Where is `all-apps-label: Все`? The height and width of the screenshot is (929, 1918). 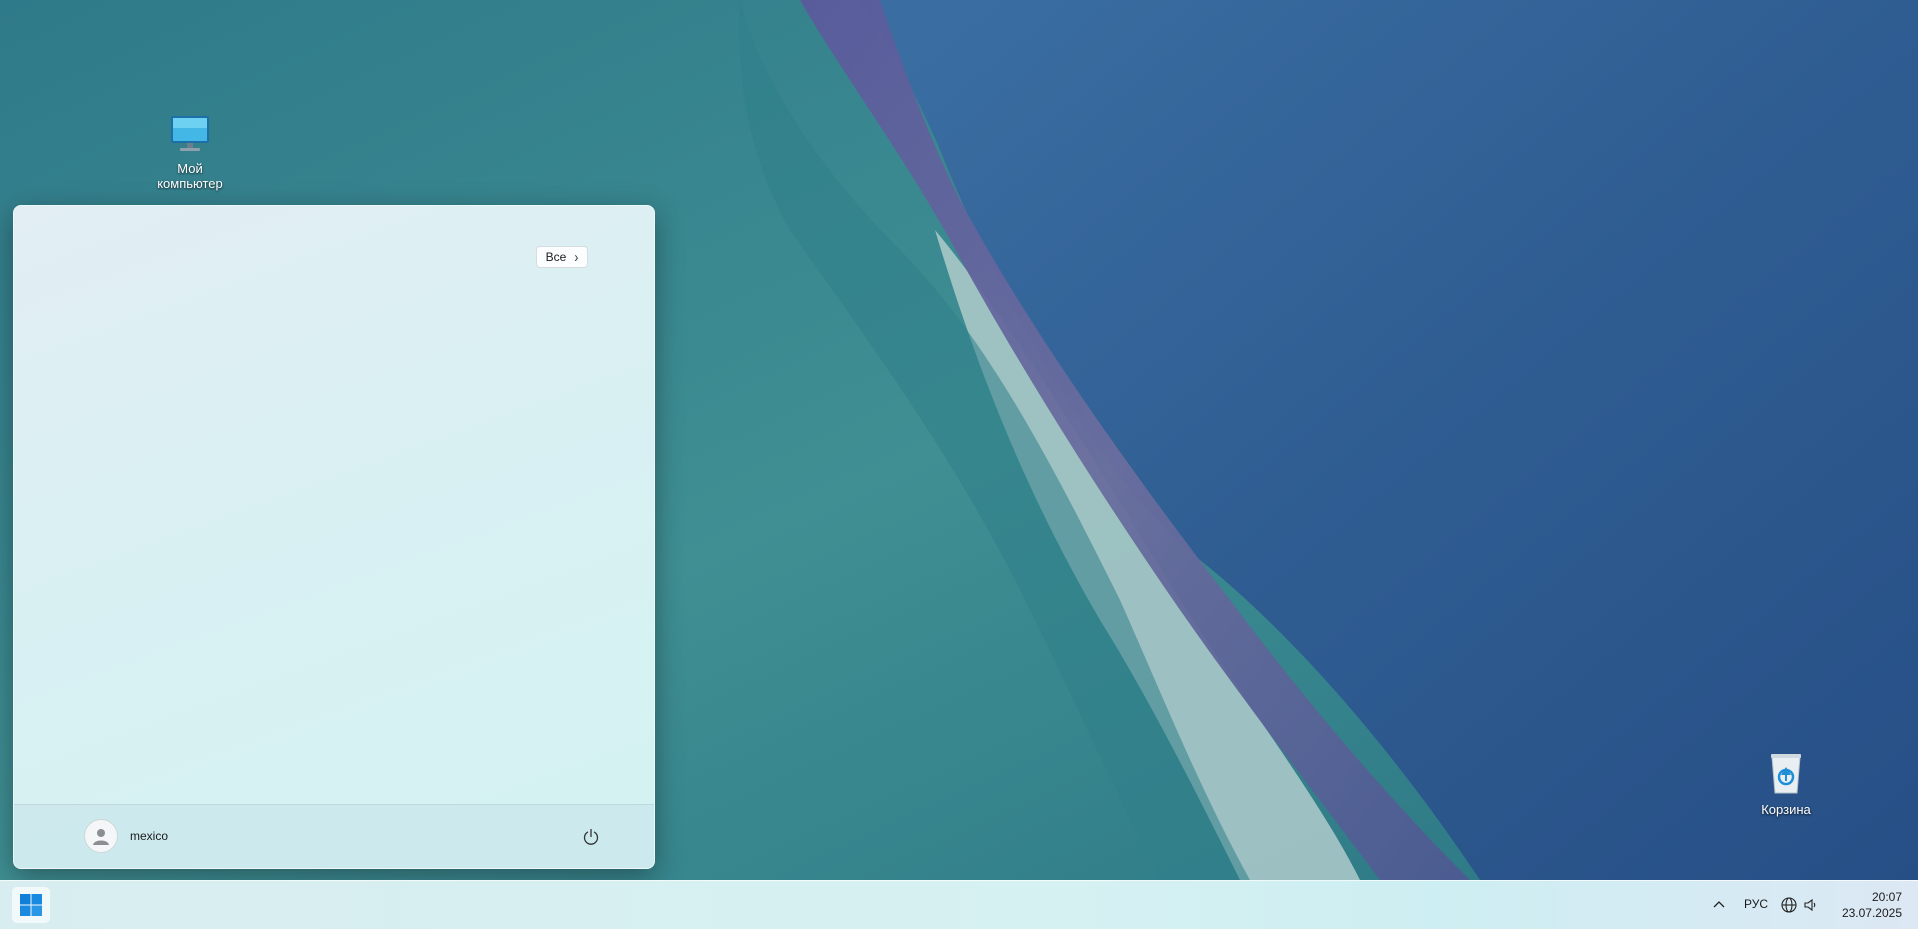
all-apps-label: Все is located at coordinates (556, 257).